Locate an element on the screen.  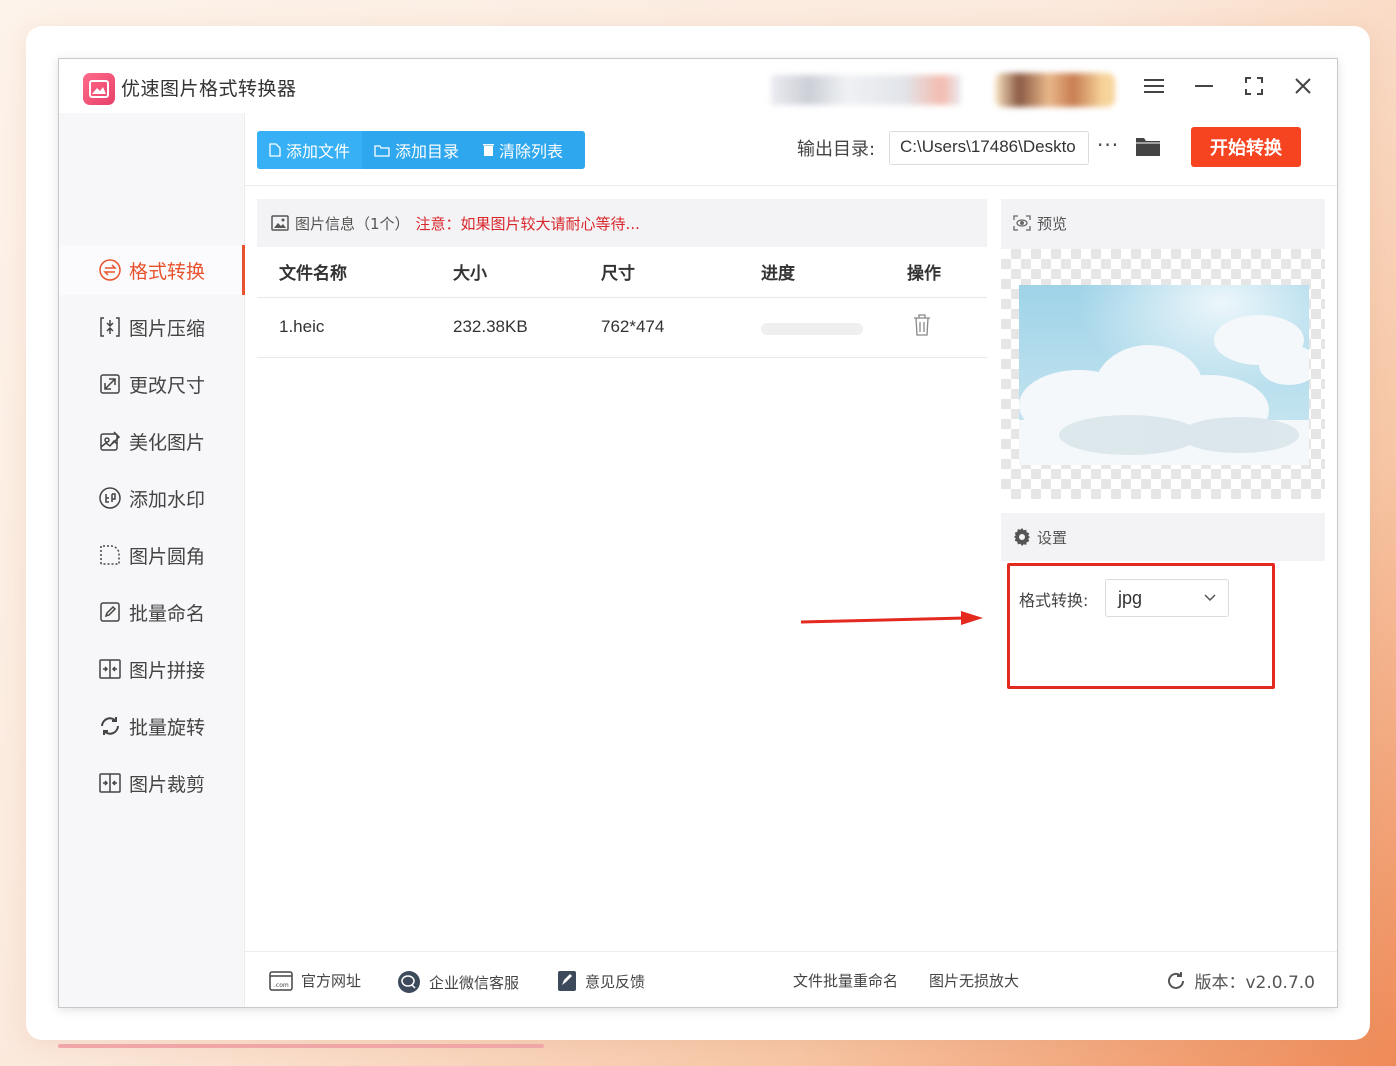
sidebar-item-batch-rotate: 批量旋转 is located at coordinates (152, 726).